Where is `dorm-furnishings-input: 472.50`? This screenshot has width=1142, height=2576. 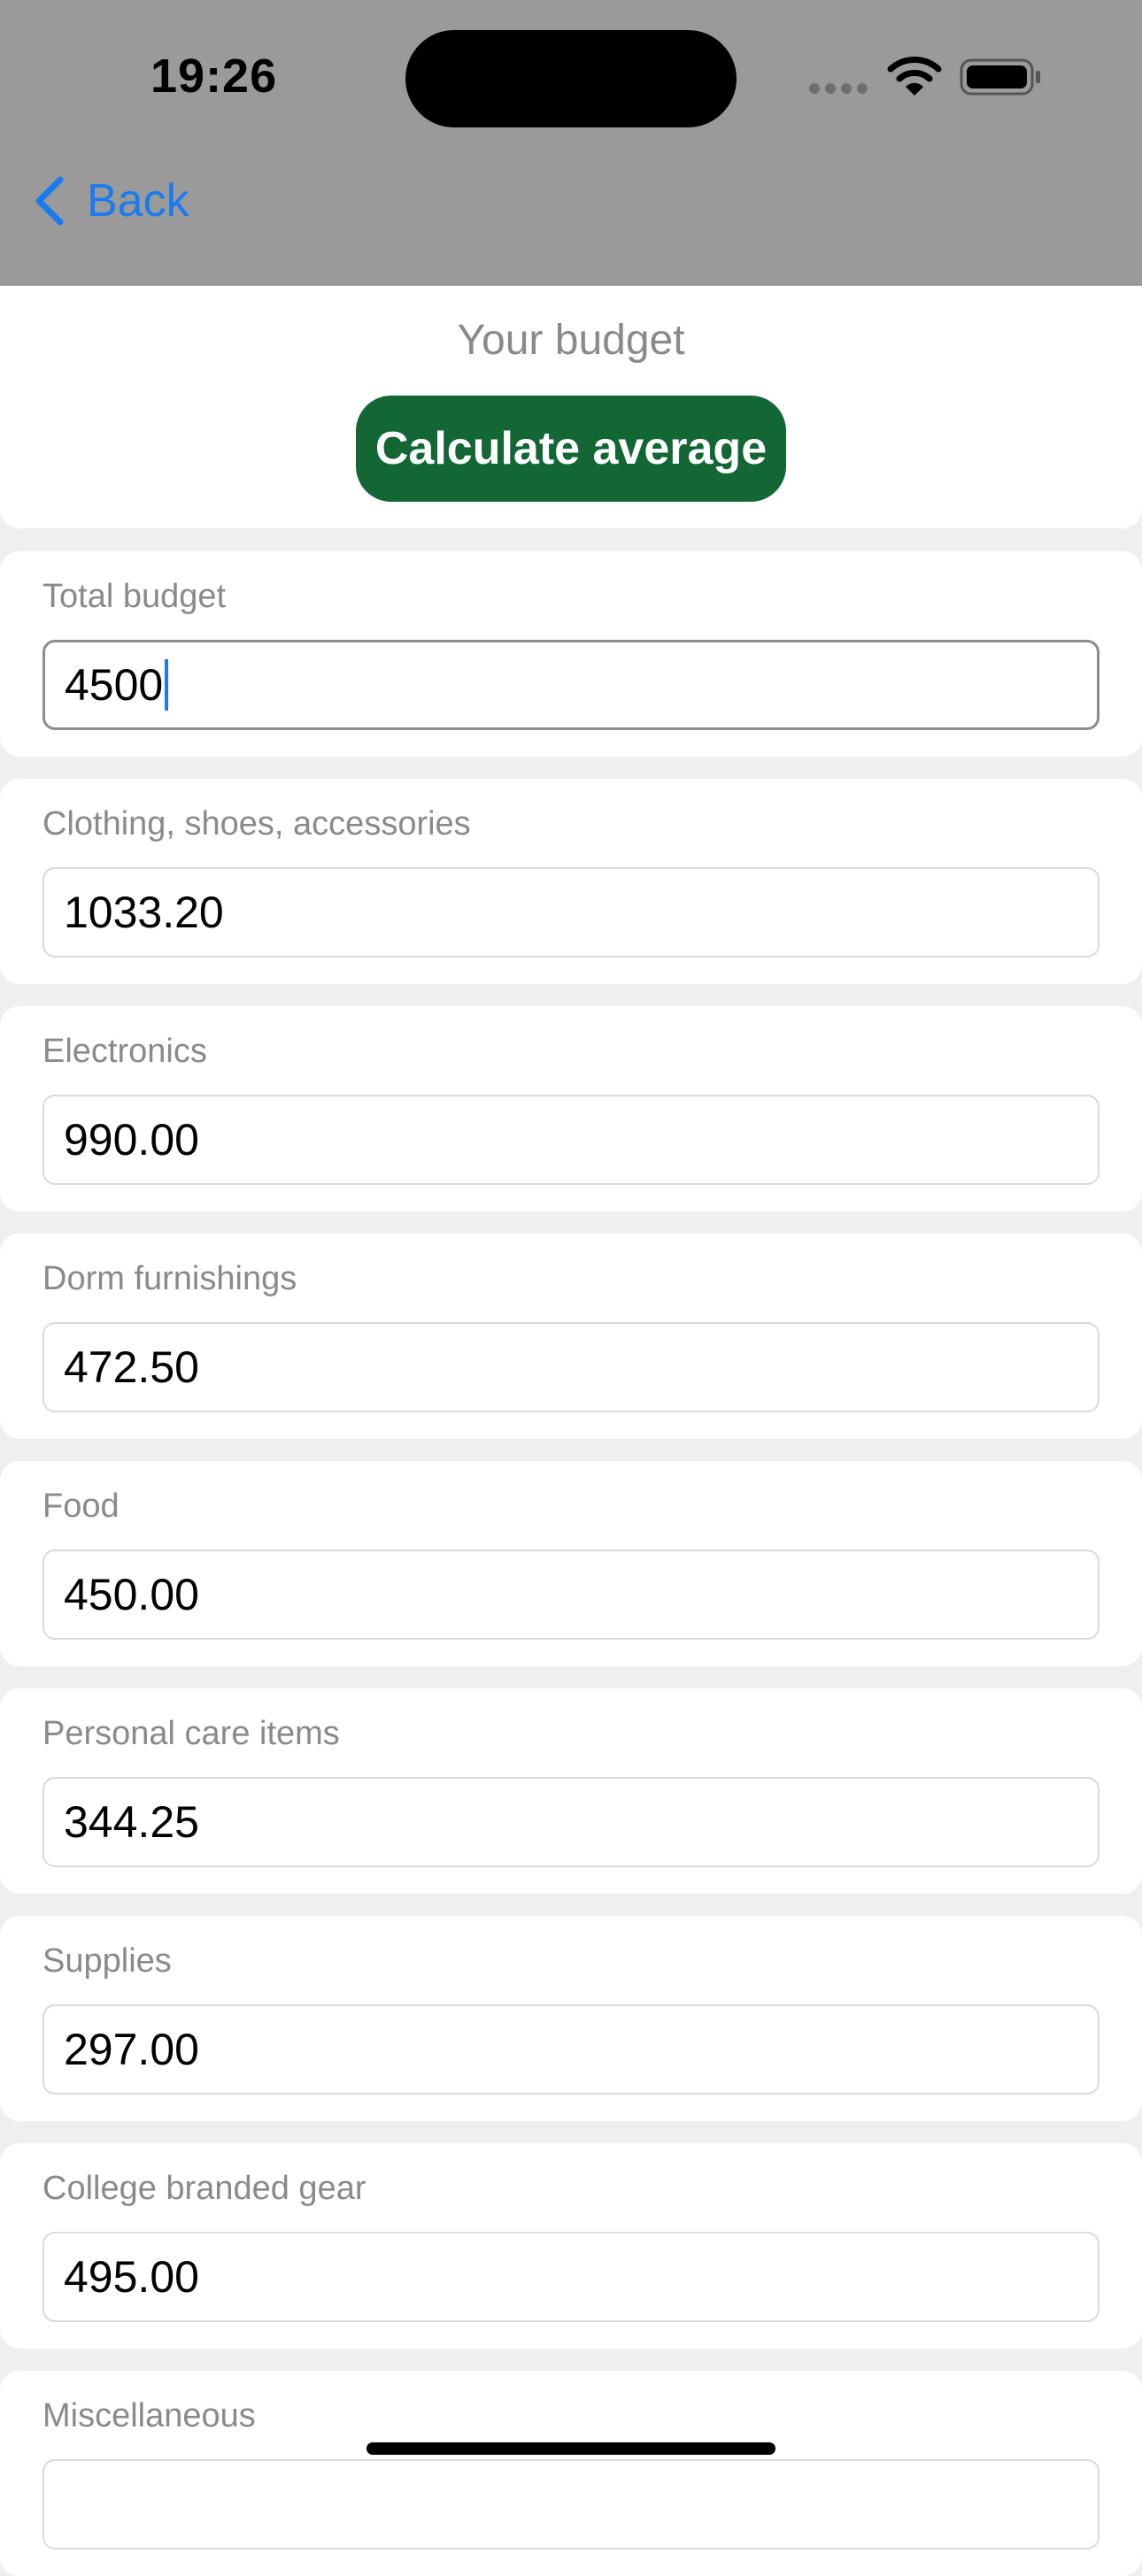 dorm-furnishings-input: 472.50 is located at coordinates (571, 1367).